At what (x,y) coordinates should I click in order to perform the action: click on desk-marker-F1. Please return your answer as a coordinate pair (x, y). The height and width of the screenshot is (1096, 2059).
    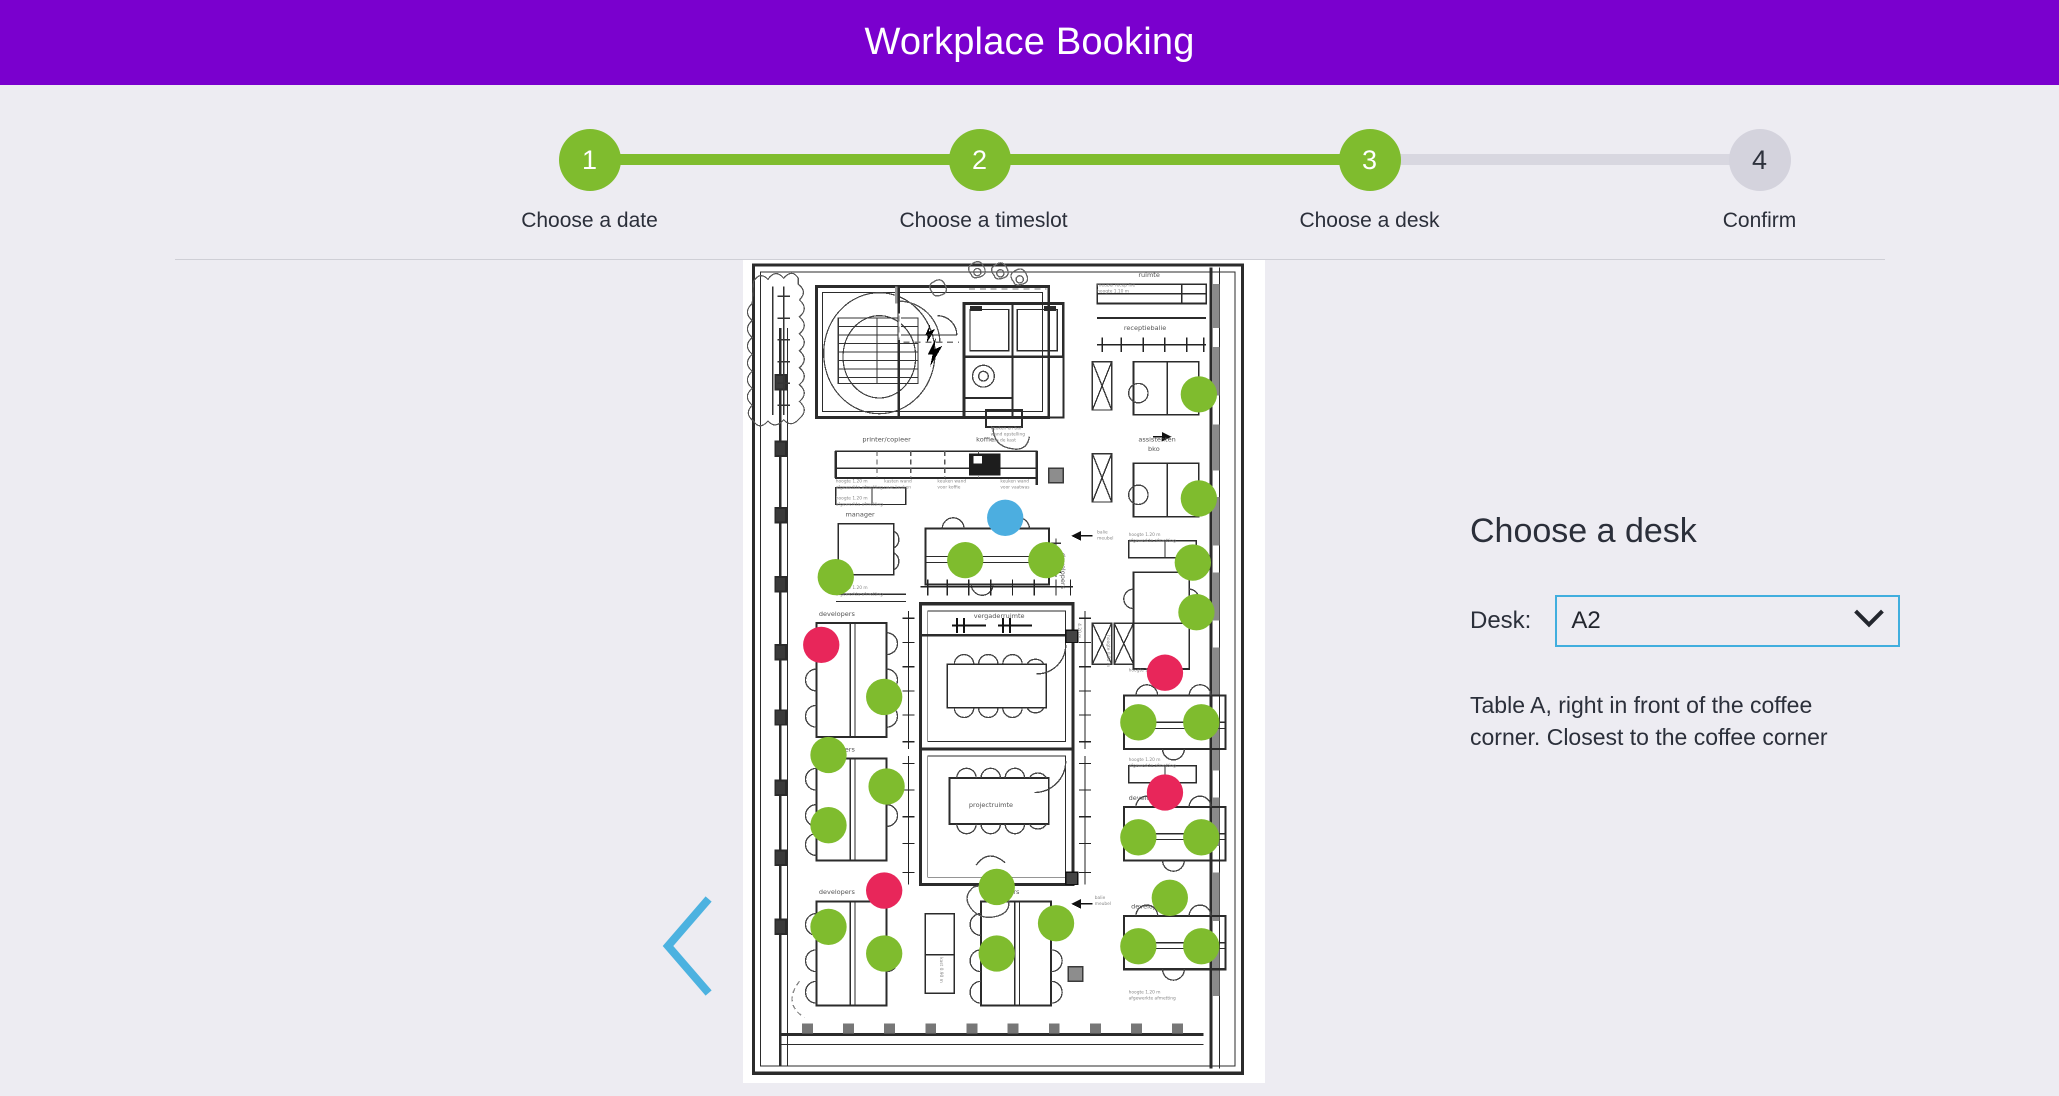
    Looking at the image, I should click on (1165, 792).